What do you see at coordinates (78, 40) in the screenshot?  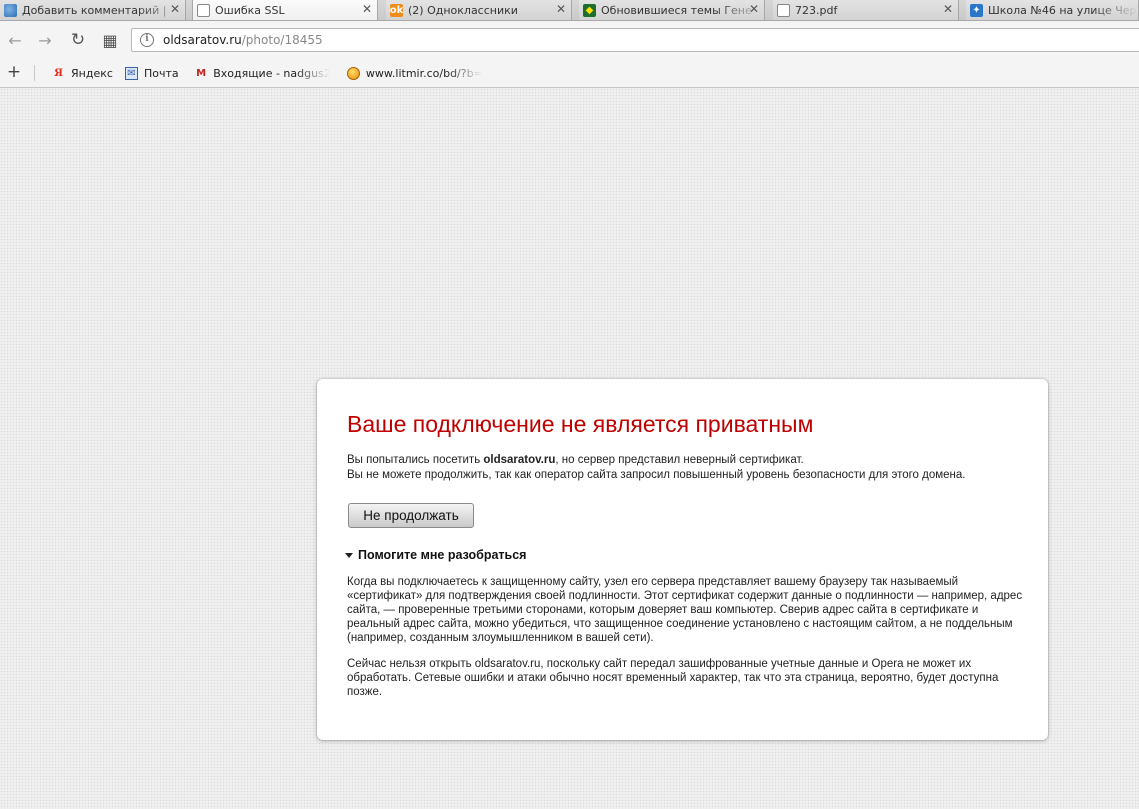 I see `reload-icon: ↻` at bounding box center [78, 40].